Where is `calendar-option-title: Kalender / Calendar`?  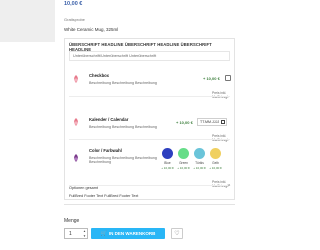 calendar-option-title: Kalender / Calendar is located at coordinates (109, 119).